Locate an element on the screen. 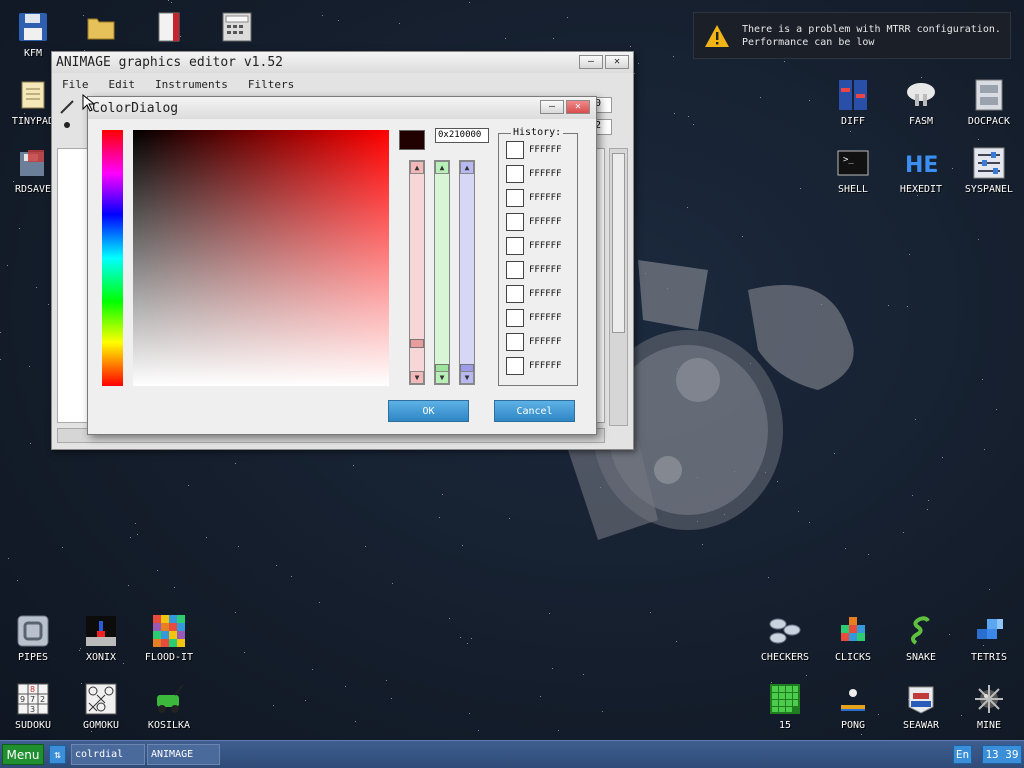  desktop-icon-pong: PONG is located at coordinates (853, 706).